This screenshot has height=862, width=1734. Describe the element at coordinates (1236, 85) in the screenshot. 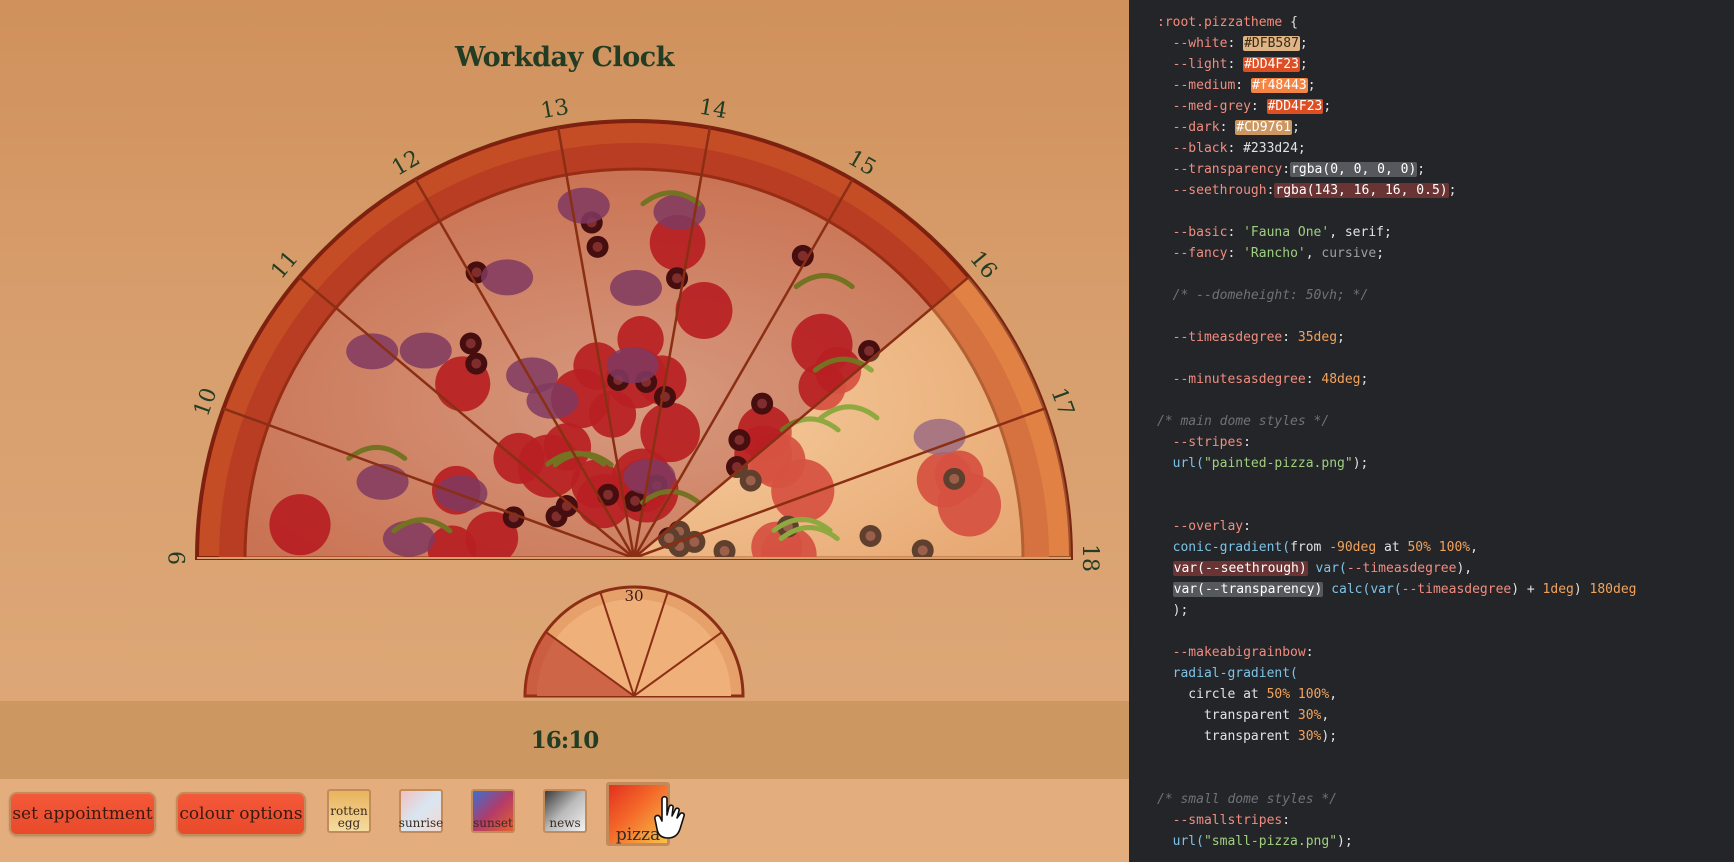

I see `code-line: --medium: #f48443;` at that location.